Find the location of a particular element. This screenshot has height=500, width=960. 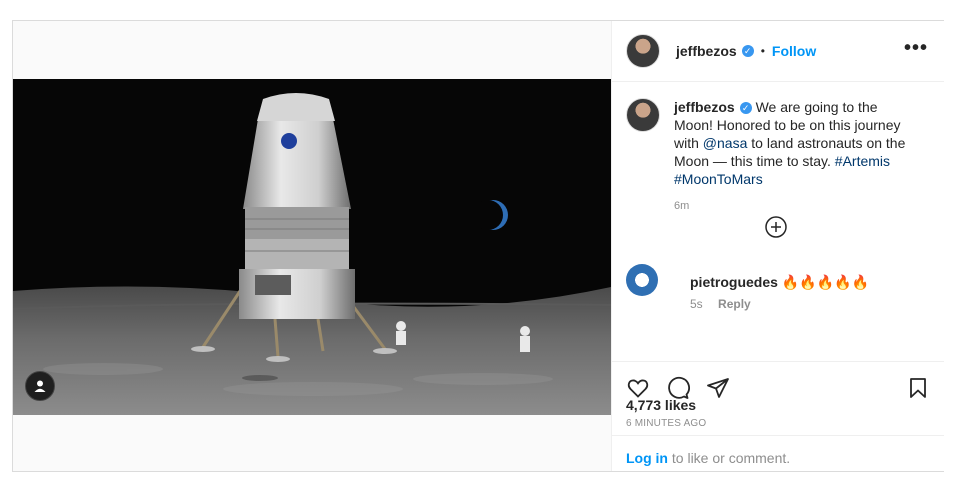

post-time-ago: 6 MINUTES AGO is located at coordinates (666, 423).